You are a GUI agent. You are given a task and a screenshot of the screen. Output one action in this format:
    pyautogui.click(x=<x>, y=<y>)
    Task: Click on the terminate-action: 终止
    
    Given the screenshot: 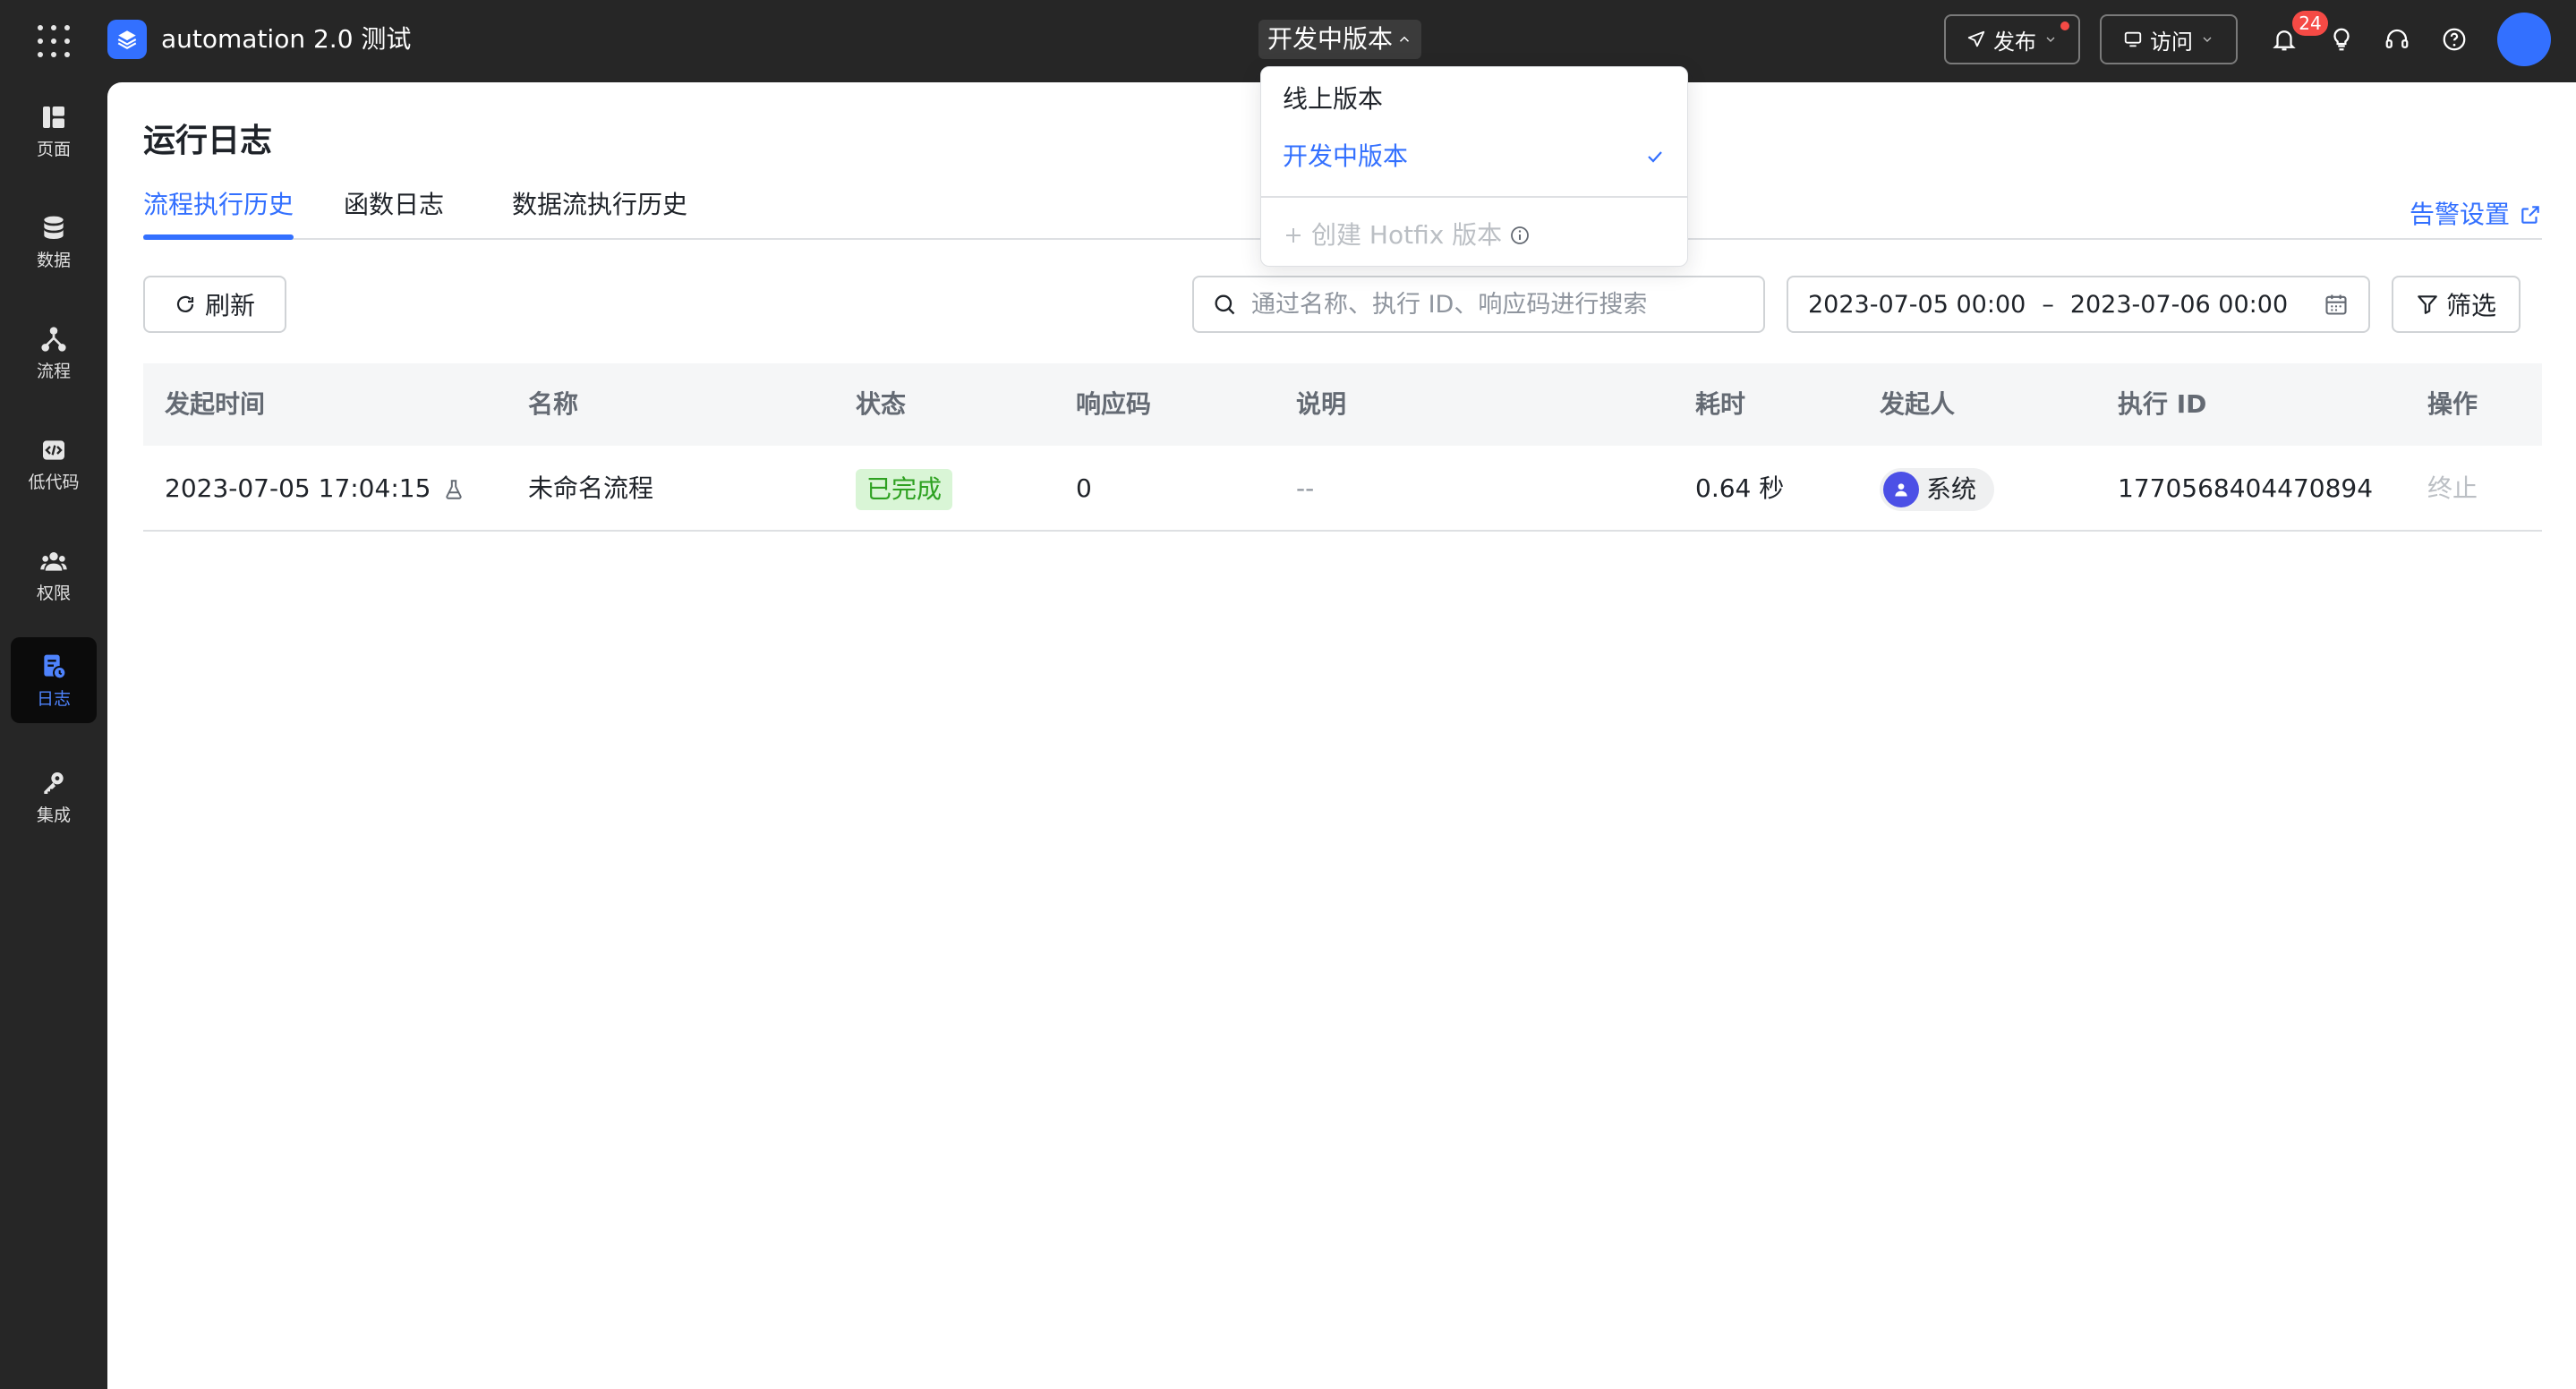 What is the action you would take?
    pyautogui.click(x=2452, y=489)
    